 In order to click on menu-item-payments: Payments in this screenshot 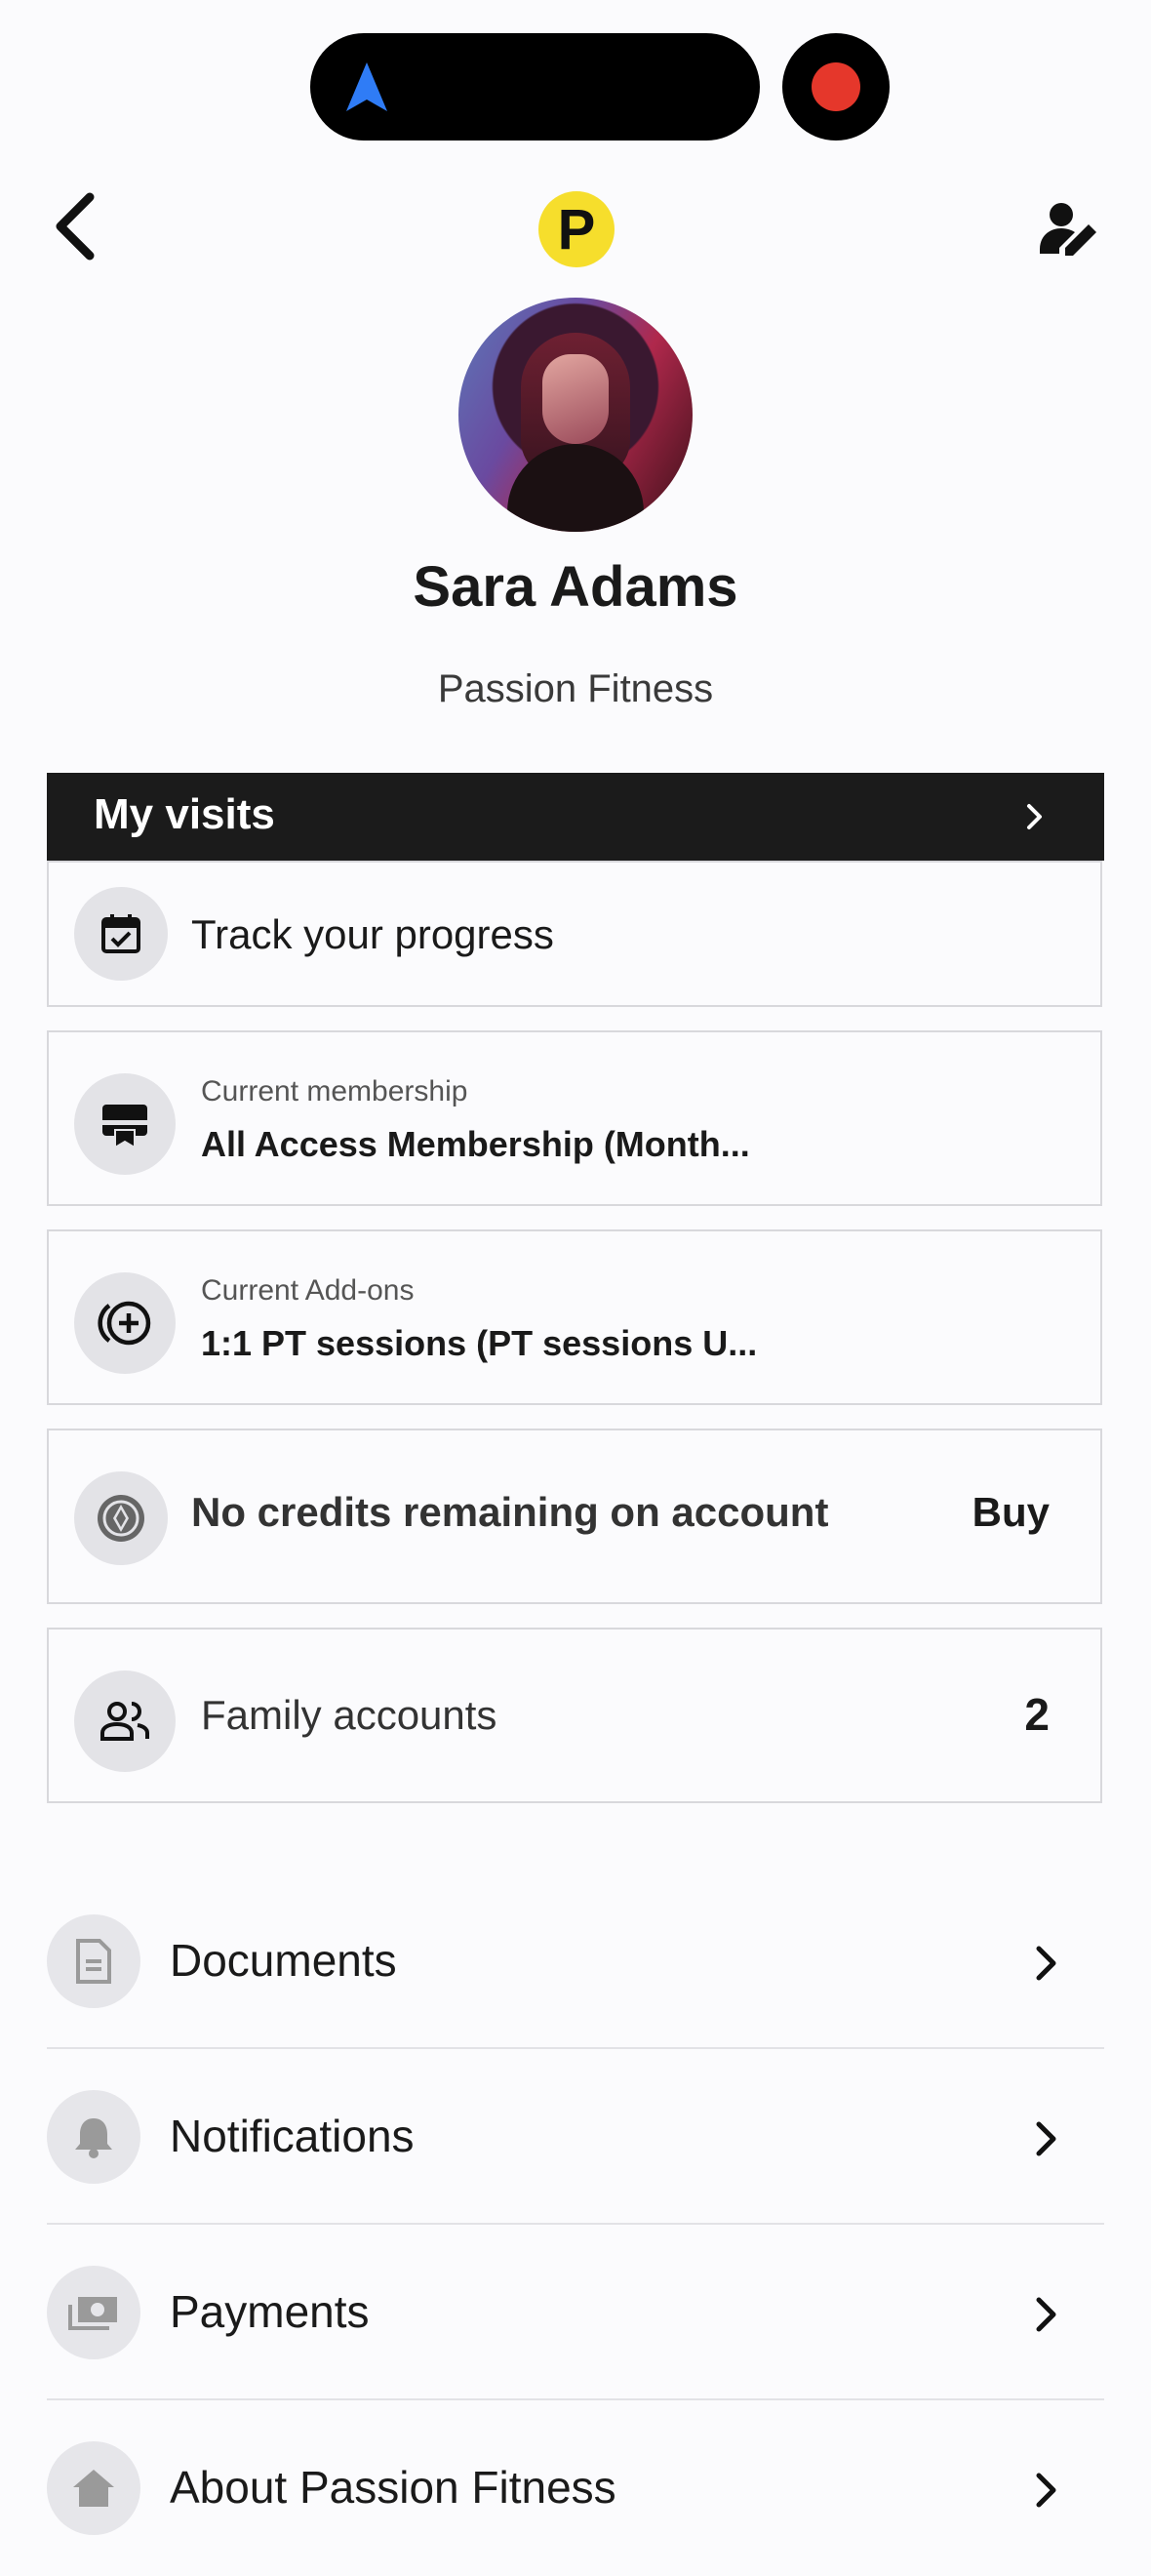, I will do `click(575, 2312)`.